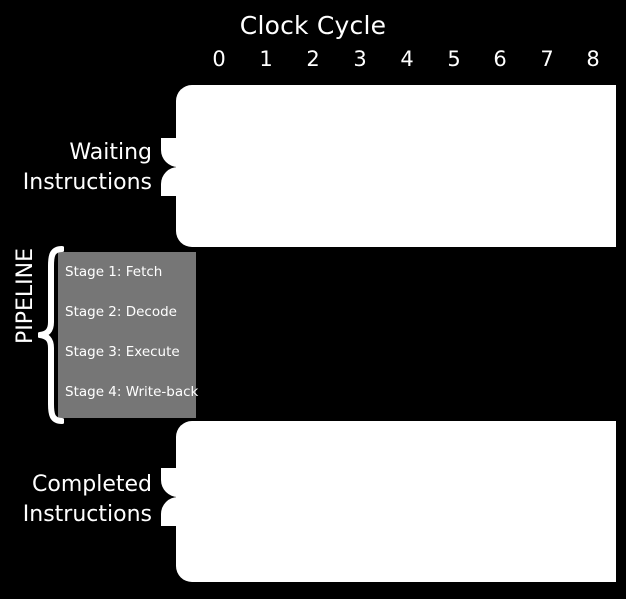  Describe the element at coordinates (454, 59) in the screenshot. I see `clock-cycle-tick-5: 5` at that location.